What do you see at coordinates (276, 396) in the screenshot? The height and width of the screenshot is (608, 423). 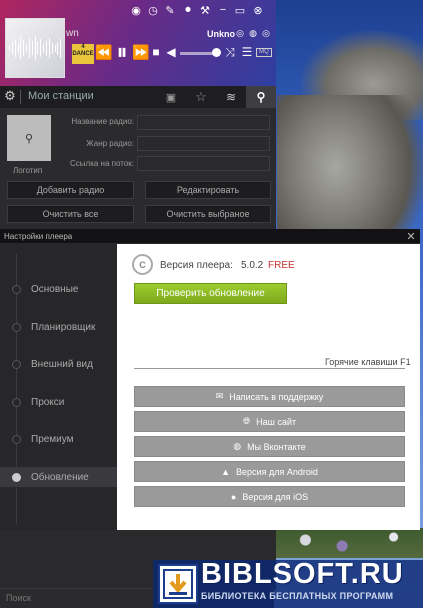 I see `support-label: Написать в поддержку` at bounding box center [276, 396].